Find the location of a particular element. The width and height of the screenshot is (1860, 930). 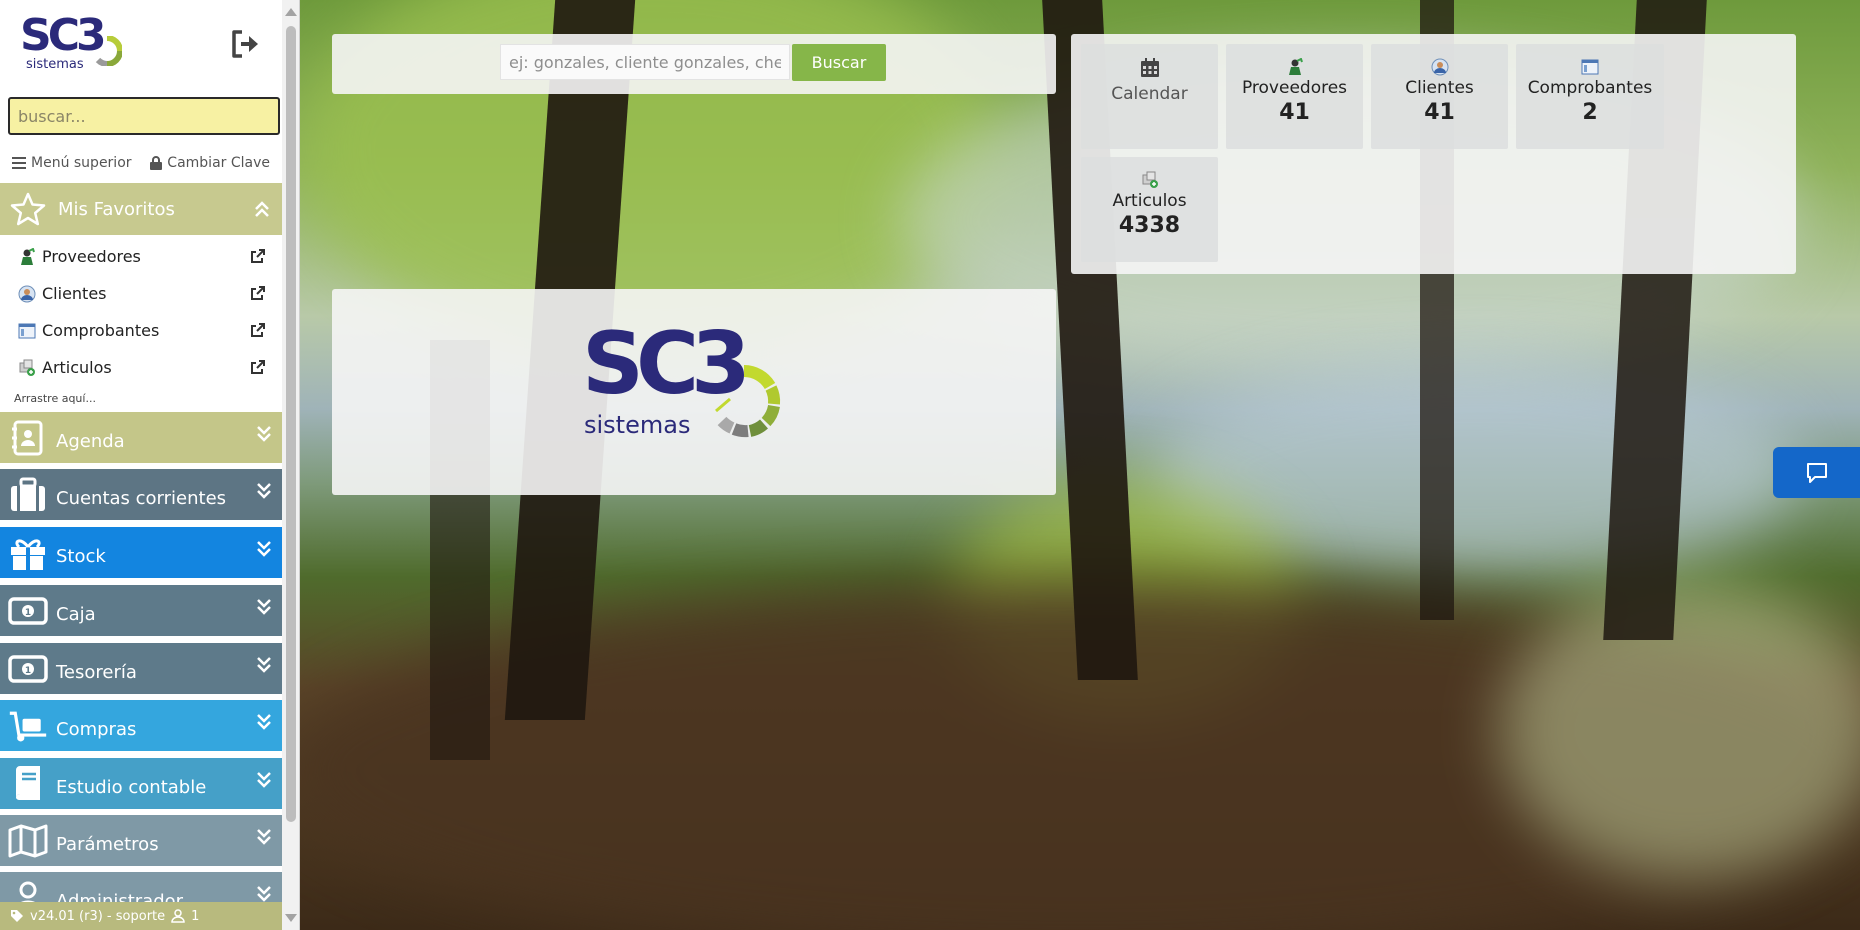

top-menu-link: Menú superior is located at coordinates (72, 163).